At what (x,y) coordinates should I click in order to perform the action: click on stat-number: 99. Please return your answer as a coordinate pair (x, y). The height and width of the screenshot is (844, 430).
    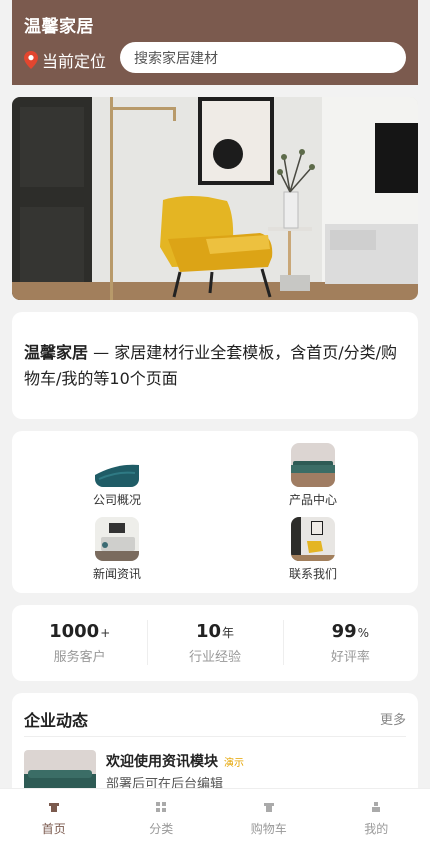
    Looking at the image, I should click on (344, 631).